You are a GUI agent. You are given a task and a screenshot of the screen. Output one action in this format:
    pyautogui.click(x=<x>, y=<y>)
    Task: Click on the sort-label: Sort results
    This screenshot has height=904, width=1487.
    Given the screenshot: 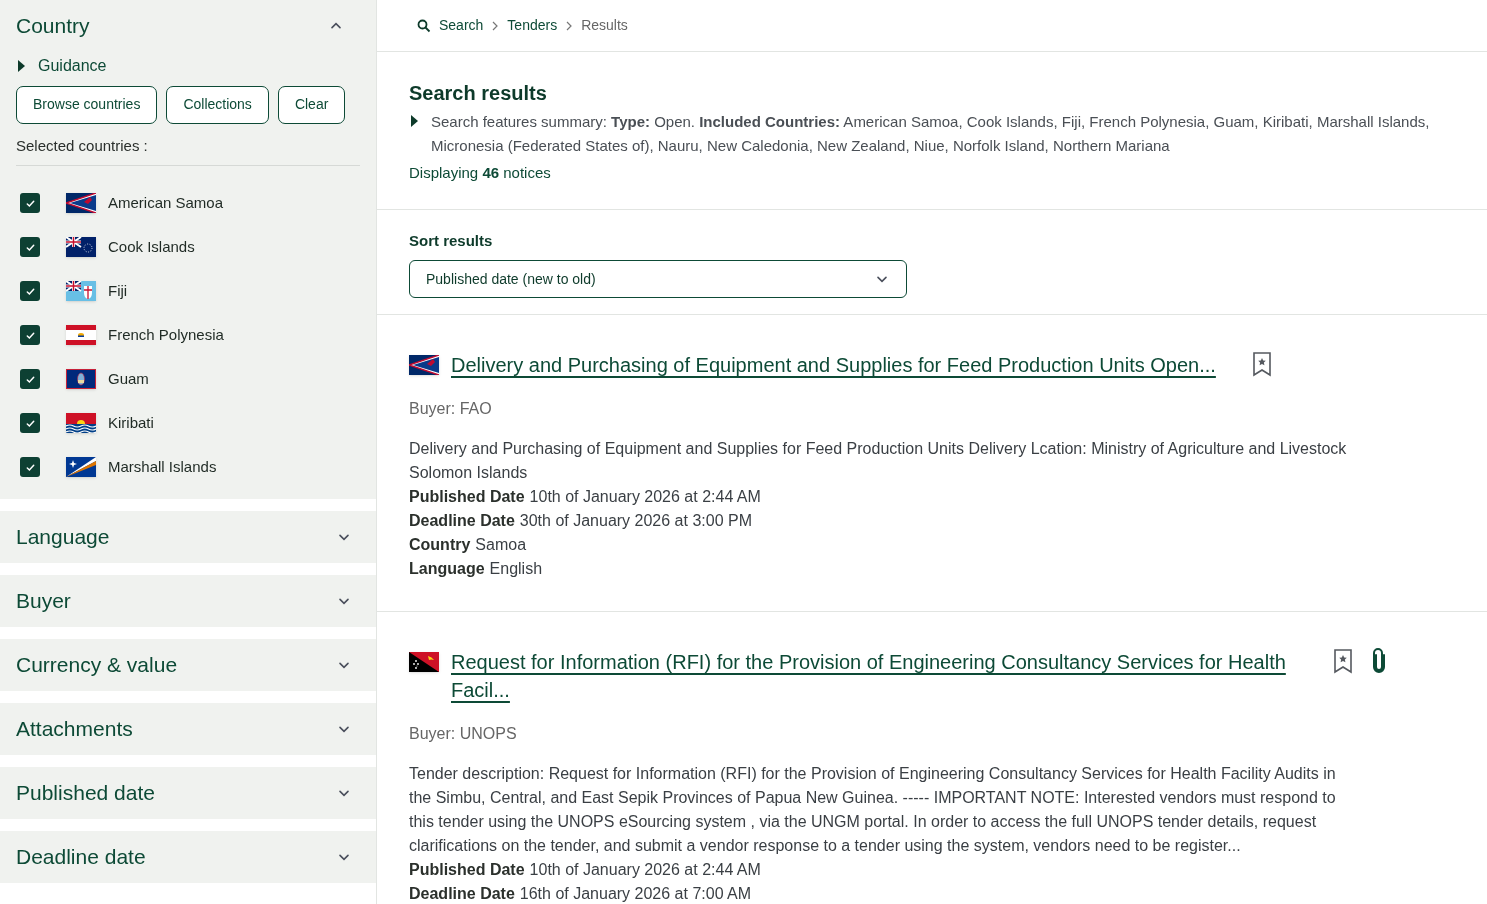 What is the action you would take?
    pyautogui.click(x=451, y=240)
    